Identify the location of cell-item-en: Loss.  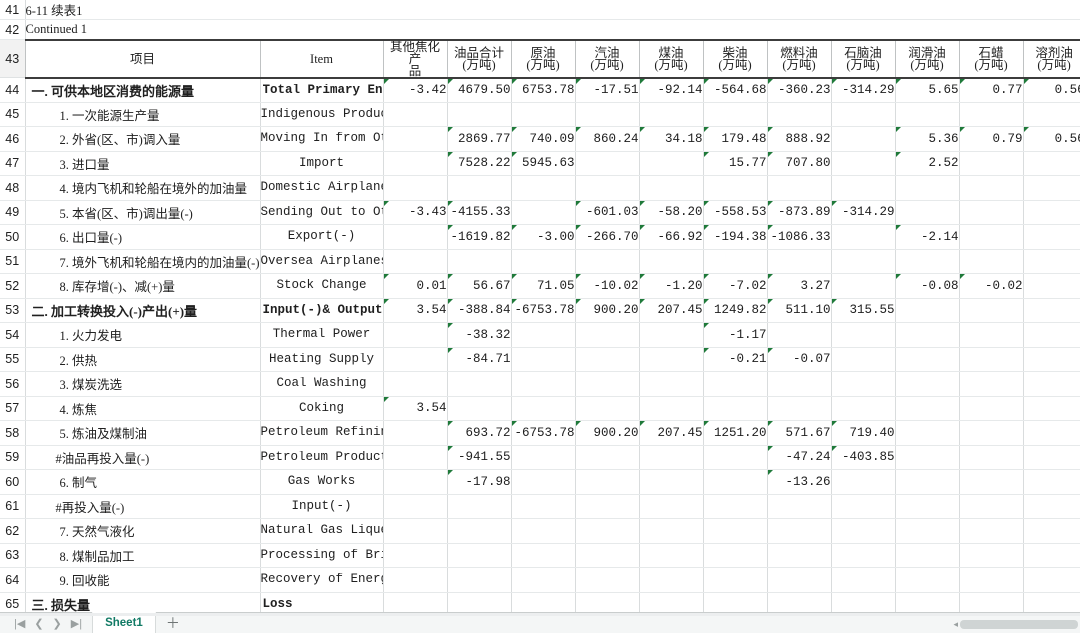
(322, 602).